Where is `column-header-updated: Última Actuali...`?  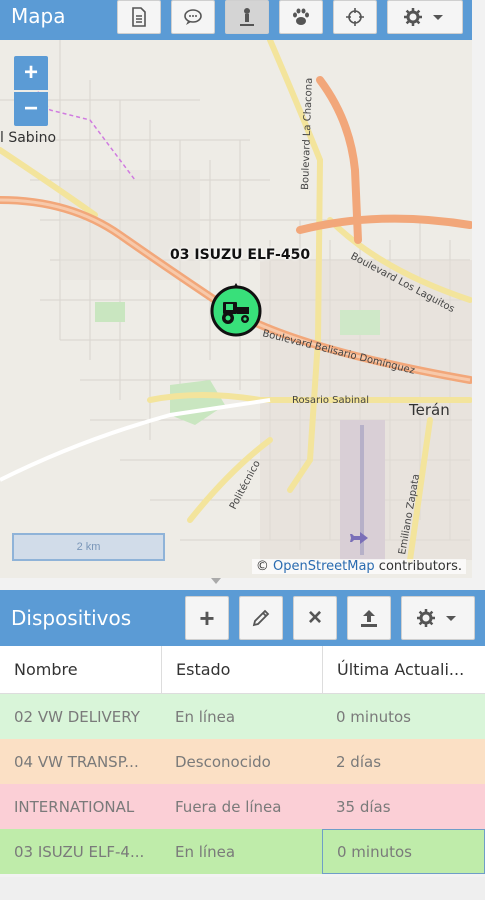 column-header-updated: Última Actuali... is located at coordinates (403, 669).